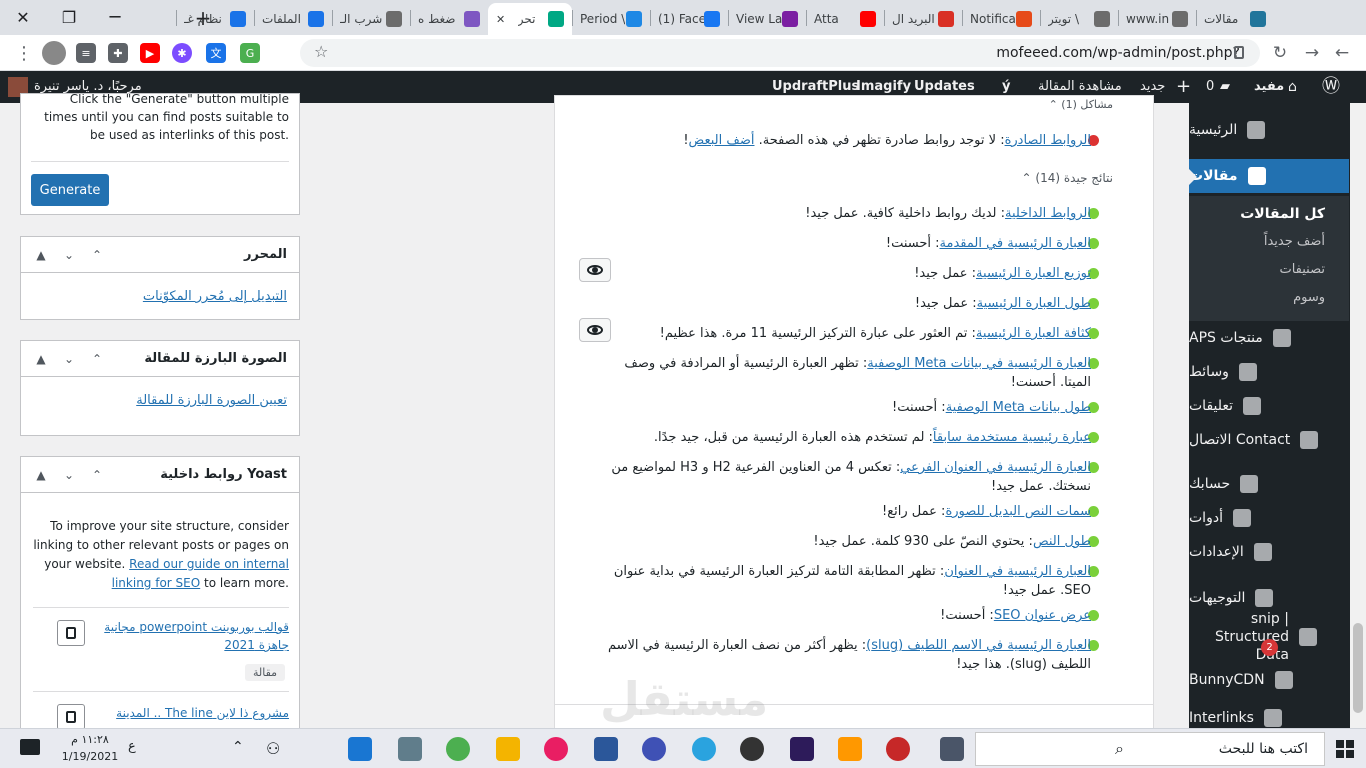  I want to click on assessment-link: توزيع العبارة الرئيسية, so click(1033, 273).